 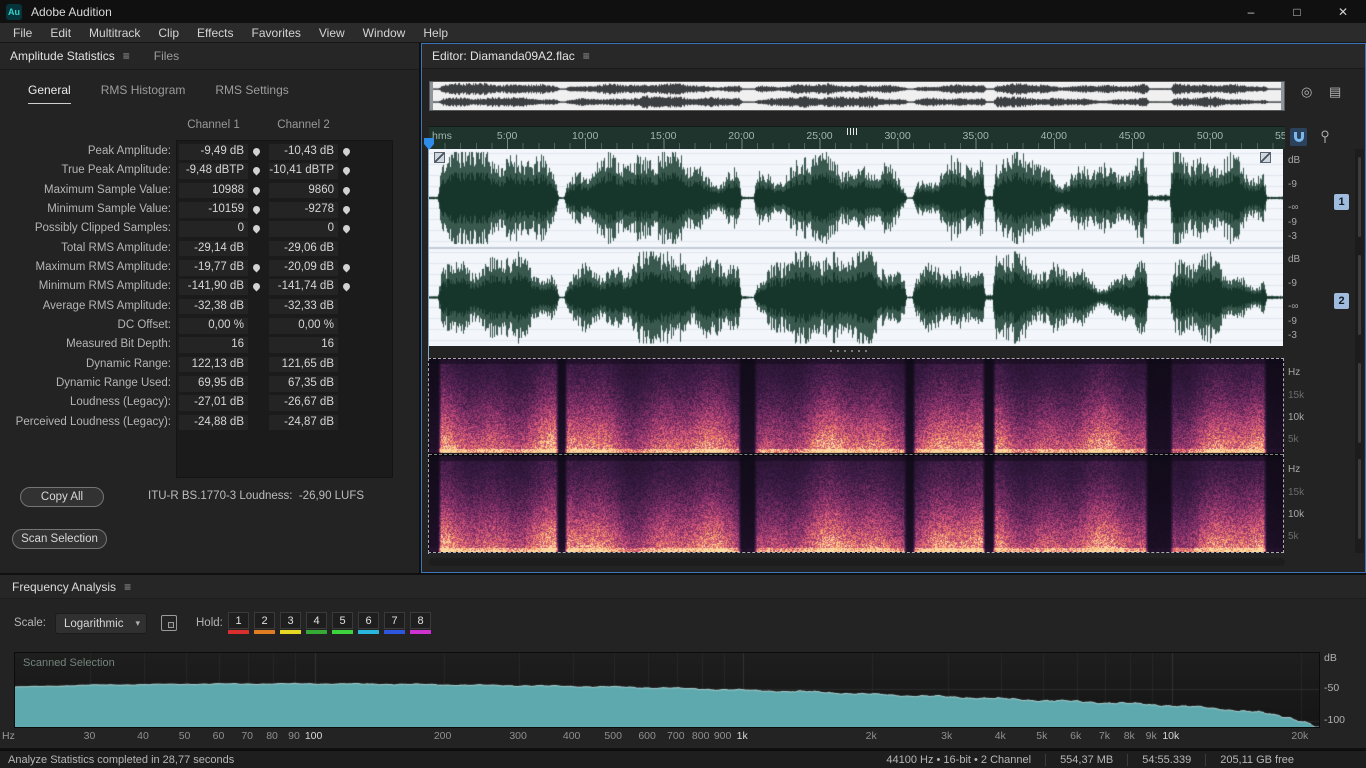 What do you see at coordinates (209, 209) in the screenshot?
I see `table-row: Minimum Sample Value: -10159 -9278` at bounding box center [209, 209].